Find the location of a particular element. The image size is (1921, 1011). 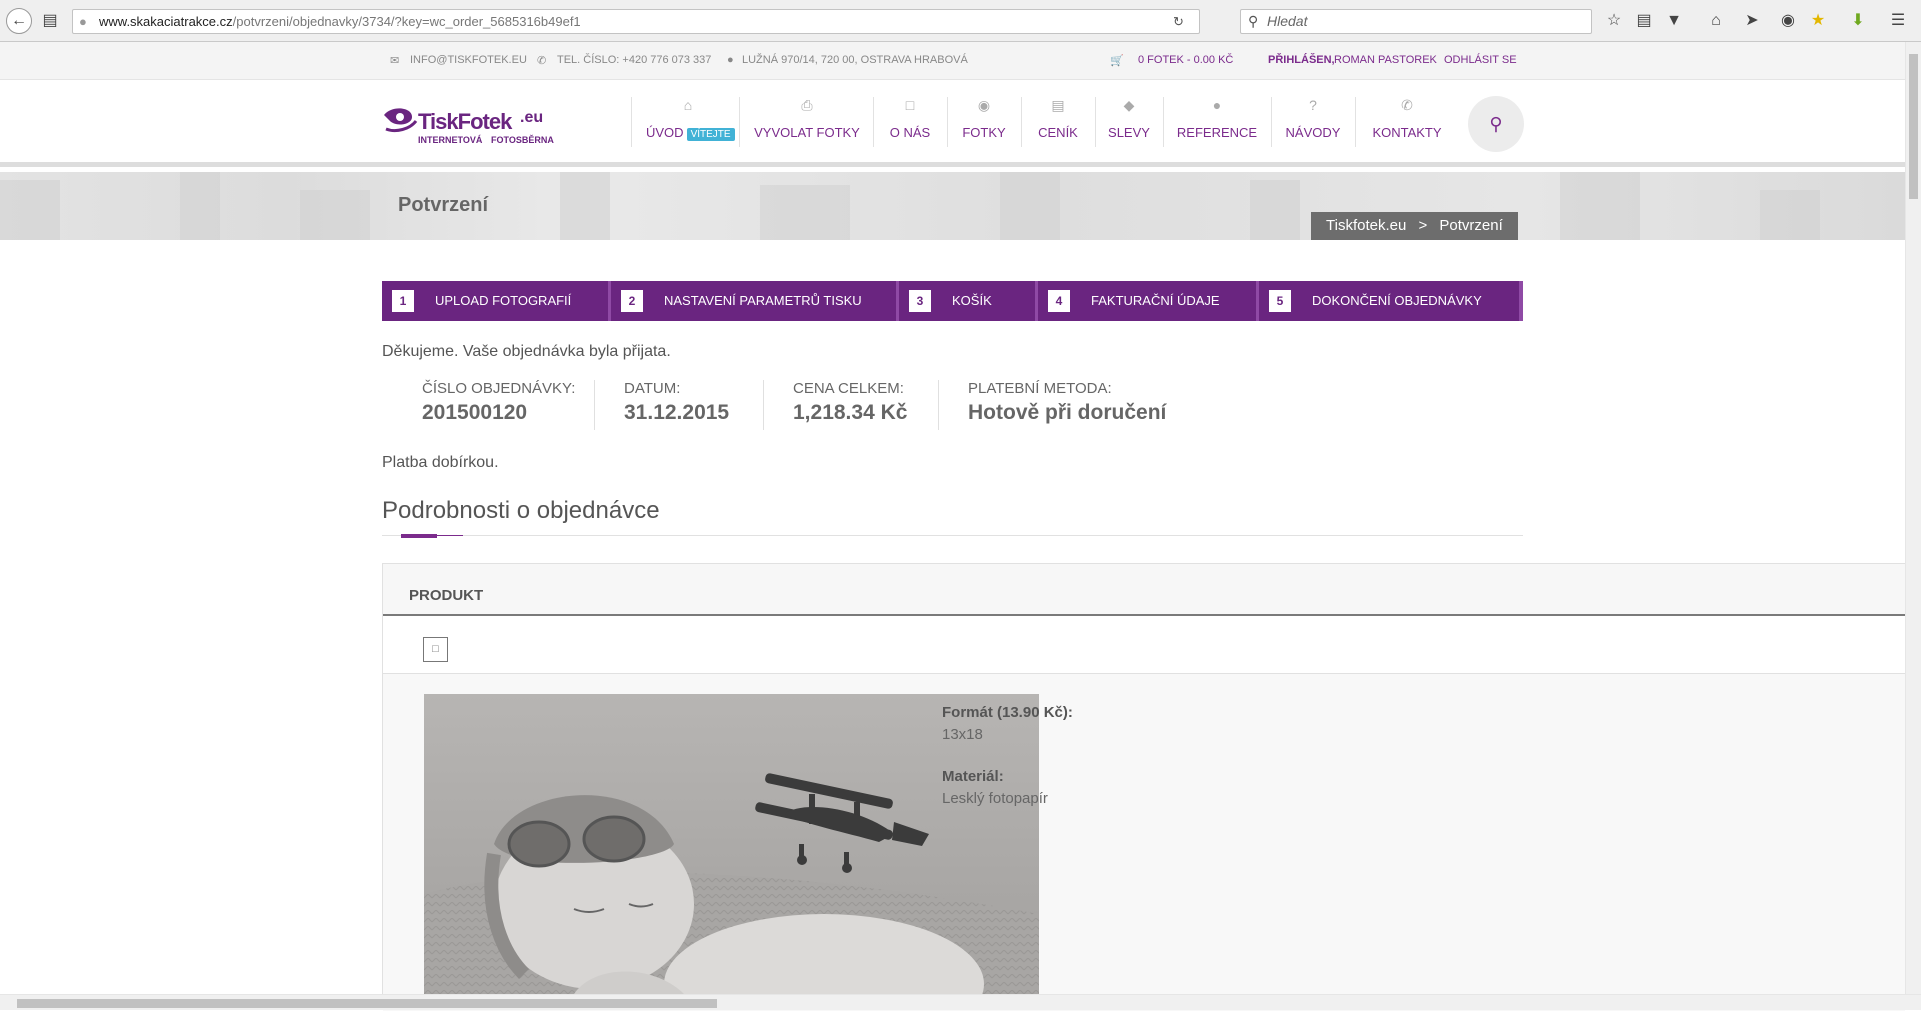

step-number: 5 is located at coordinates (1280, 301).